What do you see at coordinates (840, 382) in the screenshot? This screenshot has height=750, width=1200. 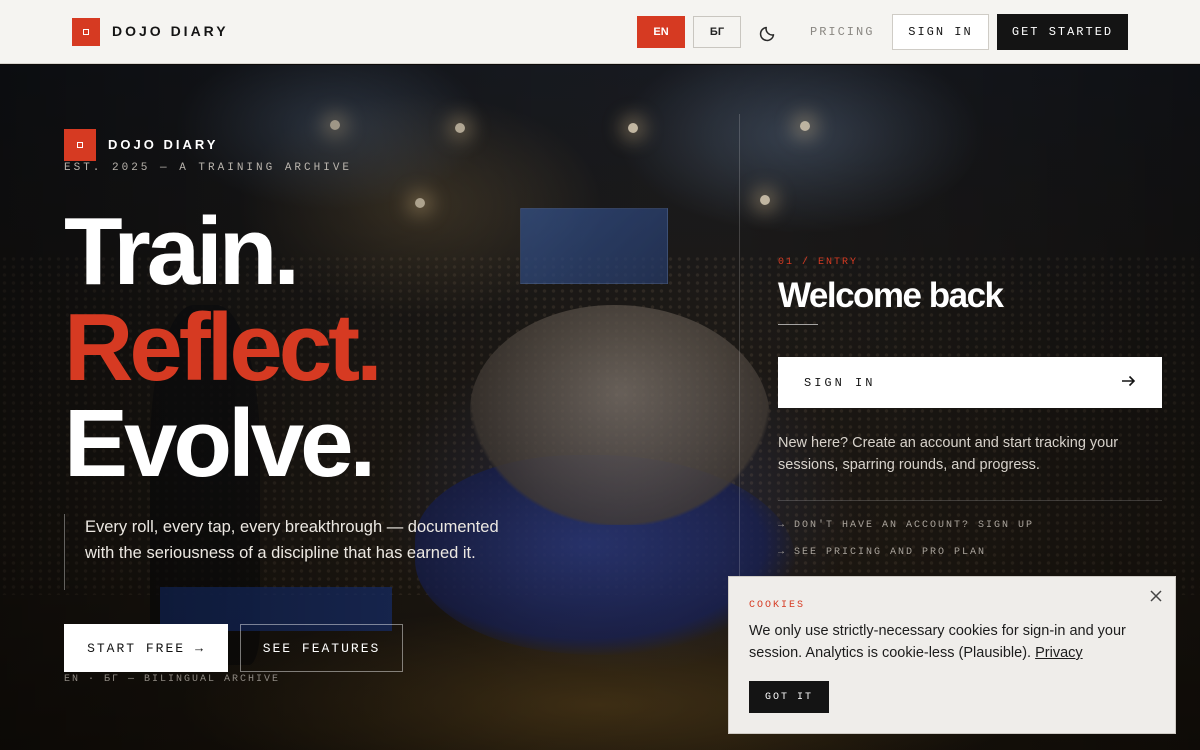 I see `panel-sign-in-label: SIGN IN` at bounding box center [840, 382].